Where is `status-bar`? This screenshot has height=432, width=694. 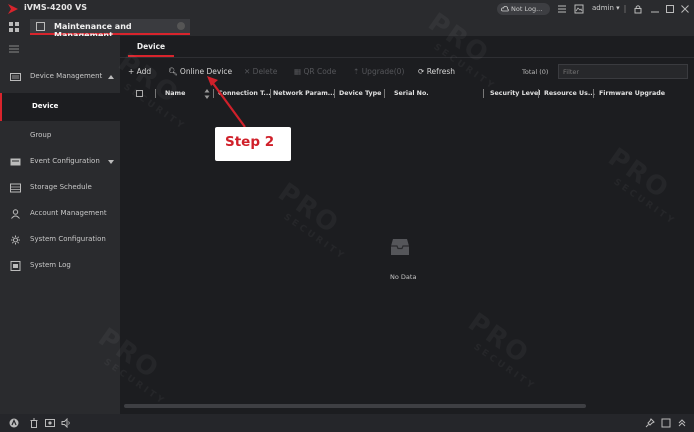
status-bar is located at coordinates (347, 423).